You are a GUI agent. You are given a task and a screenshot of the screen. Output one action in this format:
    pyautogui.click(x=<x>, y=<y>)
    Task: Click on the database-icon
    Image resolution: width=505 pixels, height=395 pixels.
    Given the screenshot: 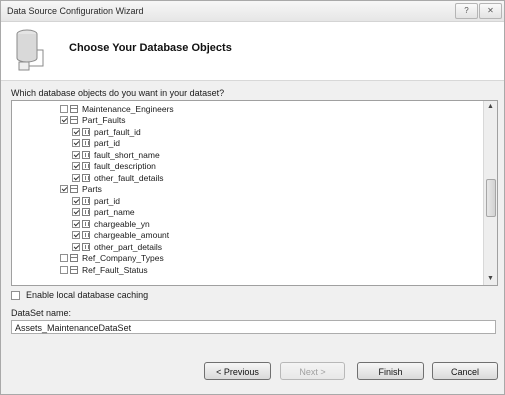 What is the action you would take?
    pyautogui.click(x=30, y=50)
    